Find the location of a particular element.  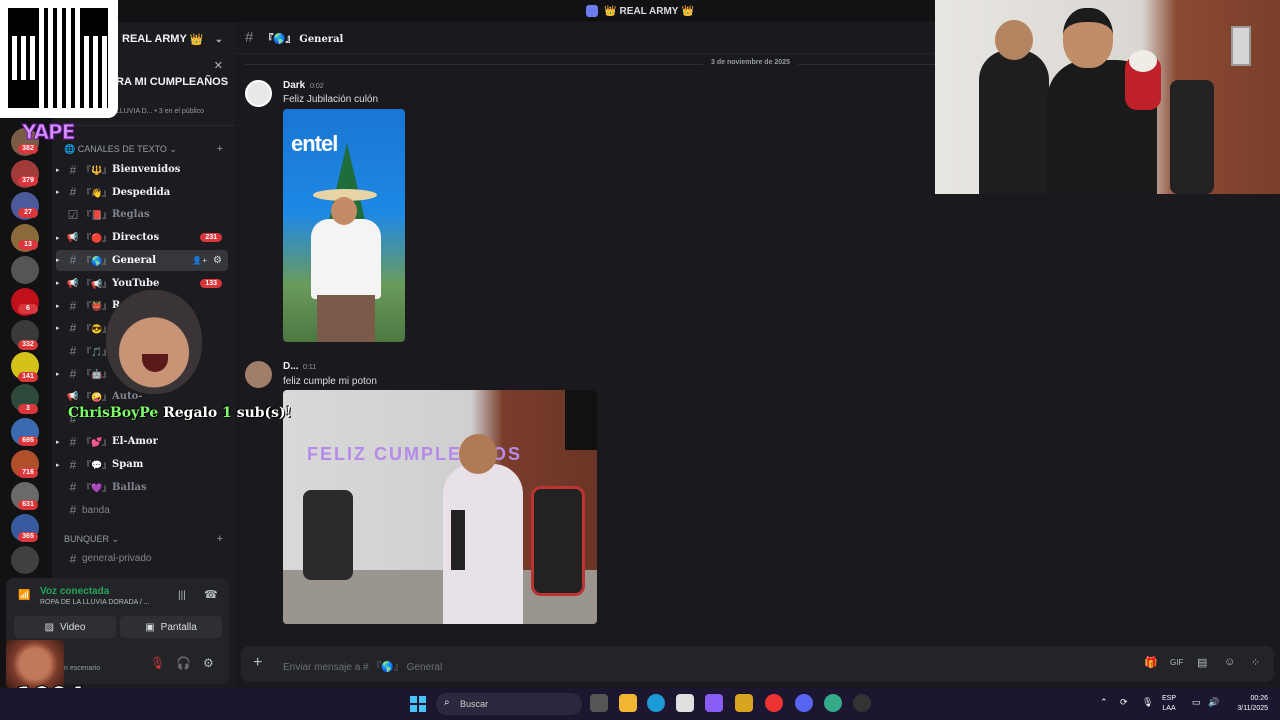

chrome-profile-icon is located at coordinates (833, 703).